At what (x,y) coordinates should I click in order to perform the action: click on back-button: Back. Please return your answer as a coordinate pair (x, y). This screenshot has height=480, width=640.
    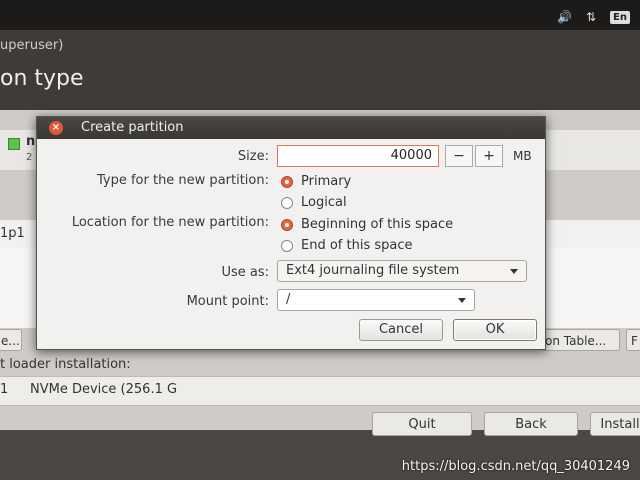
    Looking at the image, I should click on (531, 424).